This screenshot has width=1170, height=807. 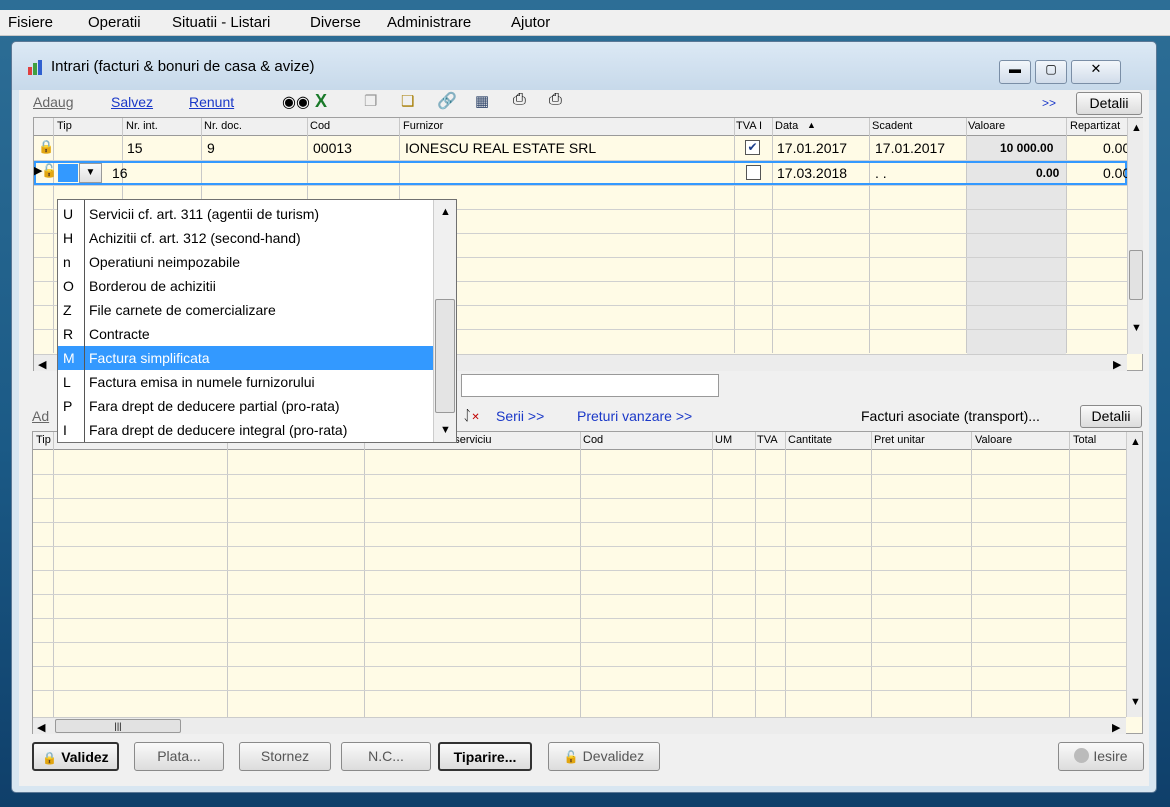 I want to click on menu-administrare: Administrare, so click(x=429, y=23).